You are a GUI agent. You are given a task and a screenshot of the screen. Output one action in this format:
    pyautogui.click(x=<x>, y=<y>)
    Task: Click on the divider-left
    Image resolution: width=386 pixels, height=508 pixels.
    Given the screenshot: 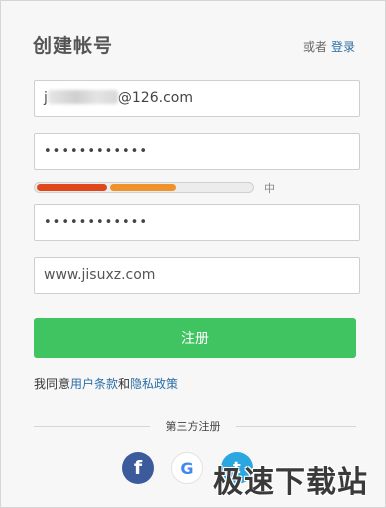 What is the action you would take?
    pyautogui.click(x=92, y=426)
    